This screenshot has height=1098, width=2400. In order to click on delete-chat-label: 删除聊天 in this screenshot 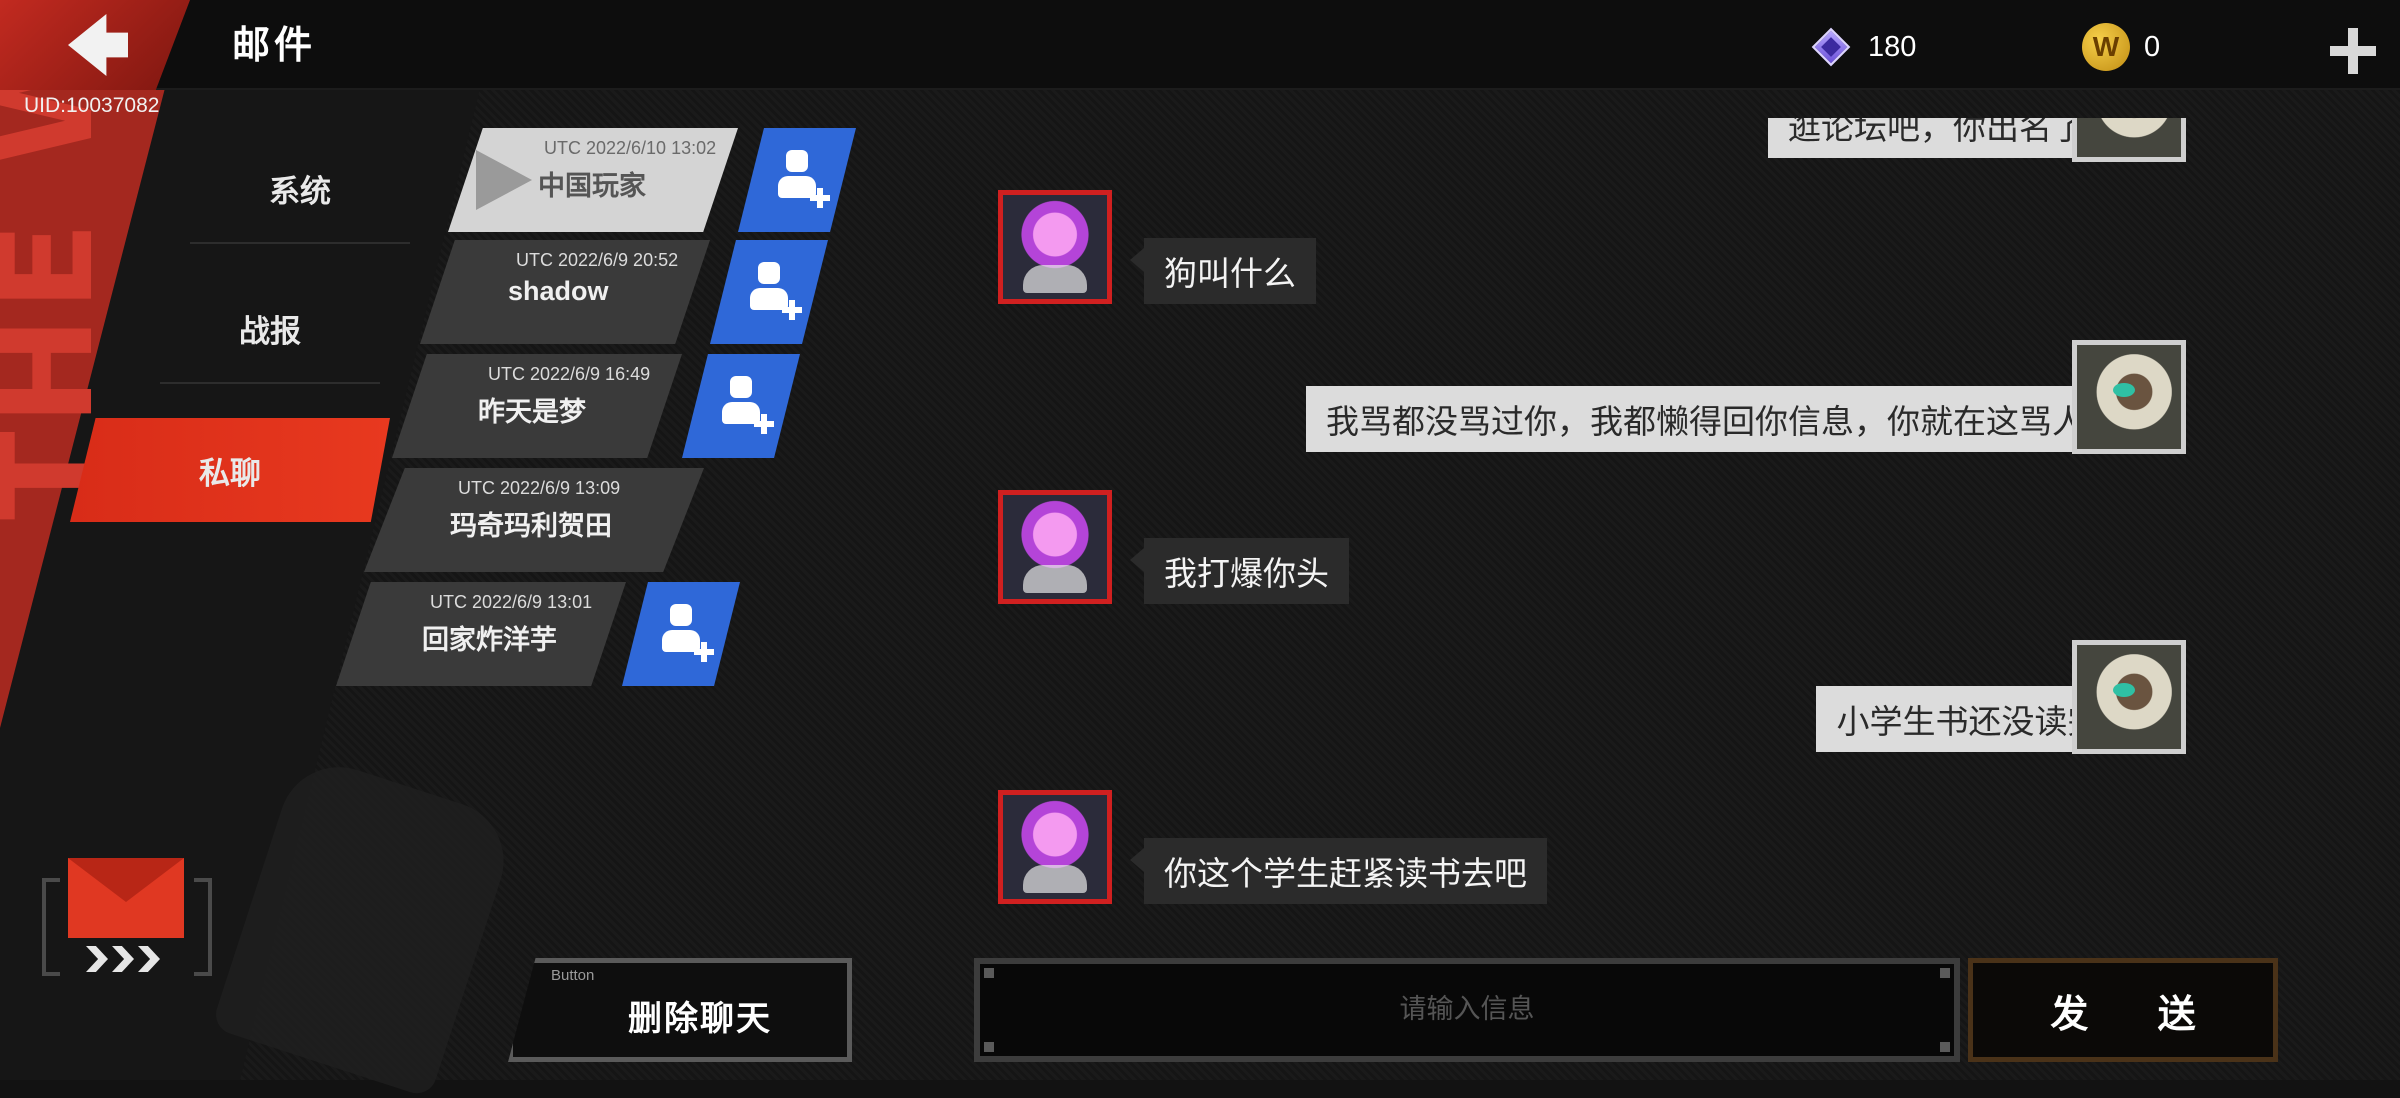, I will do `click(700, 1019)`.